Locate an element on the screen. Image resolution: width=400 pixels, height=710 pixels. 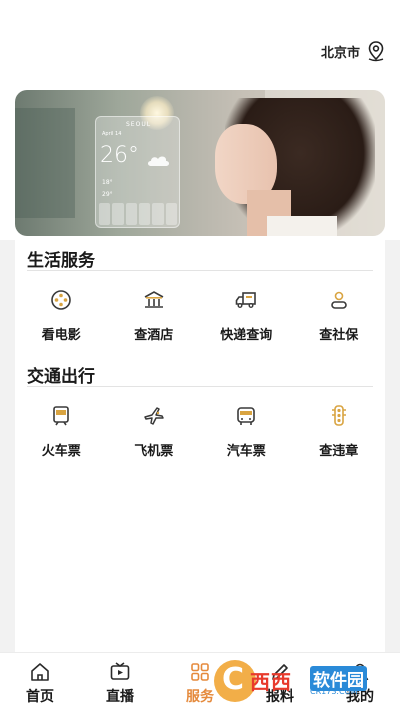
service-label: 查违章 is located at coordinates (339, 451).